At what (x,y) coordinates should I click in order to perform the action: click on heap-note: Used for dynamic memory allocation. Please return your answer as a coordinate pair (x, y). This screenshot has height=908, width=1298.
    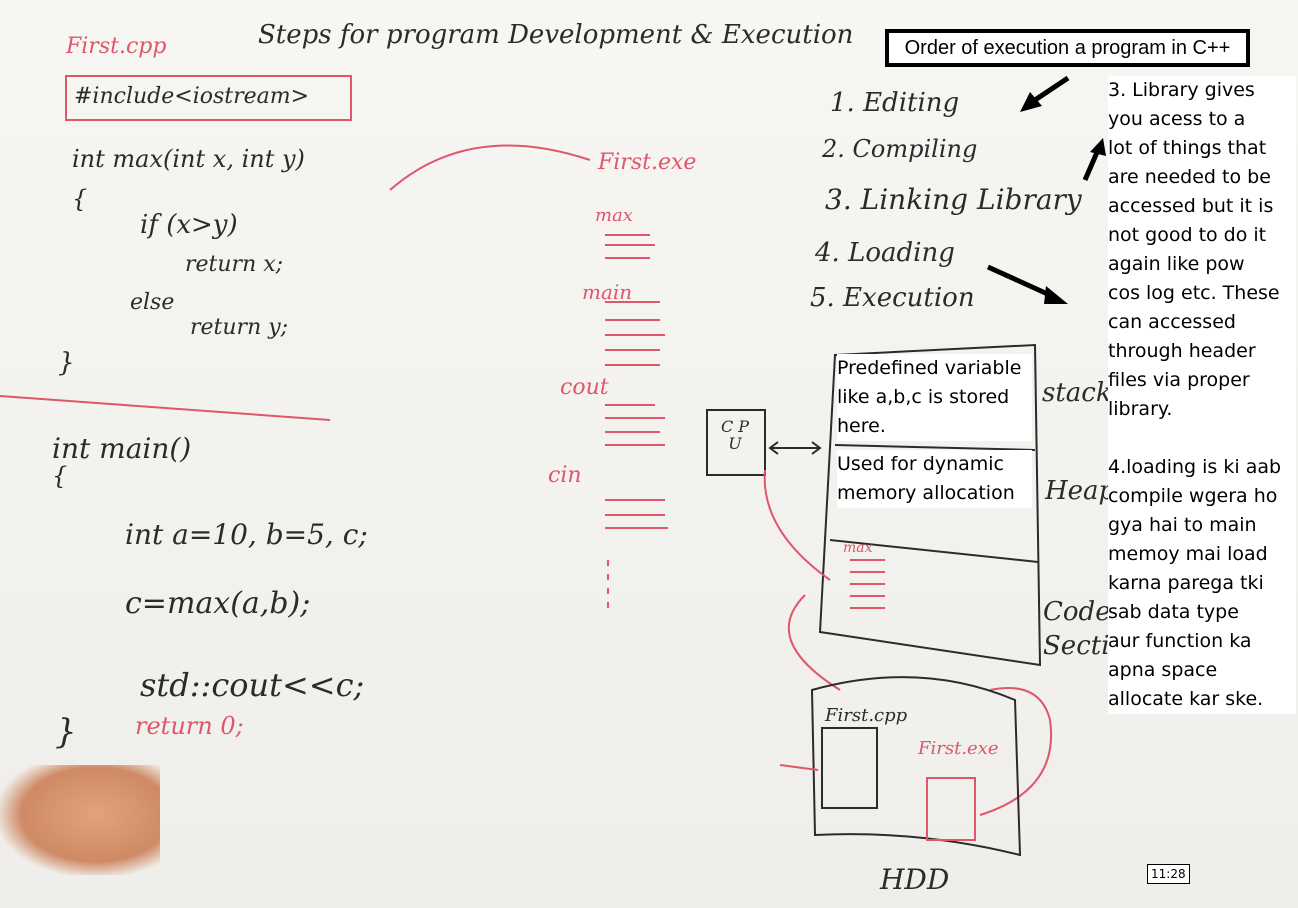
    Looking at the image, I should click on (934, 479).